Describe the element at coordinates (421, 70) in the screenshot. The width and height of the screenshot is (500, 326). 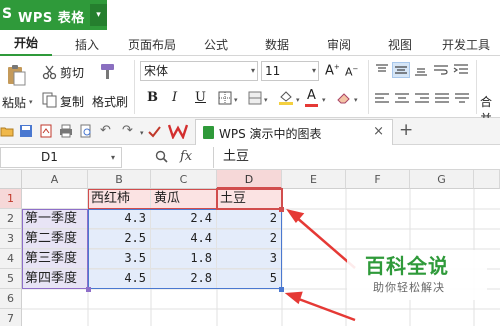
I see `align-bottom-icon` at that location.